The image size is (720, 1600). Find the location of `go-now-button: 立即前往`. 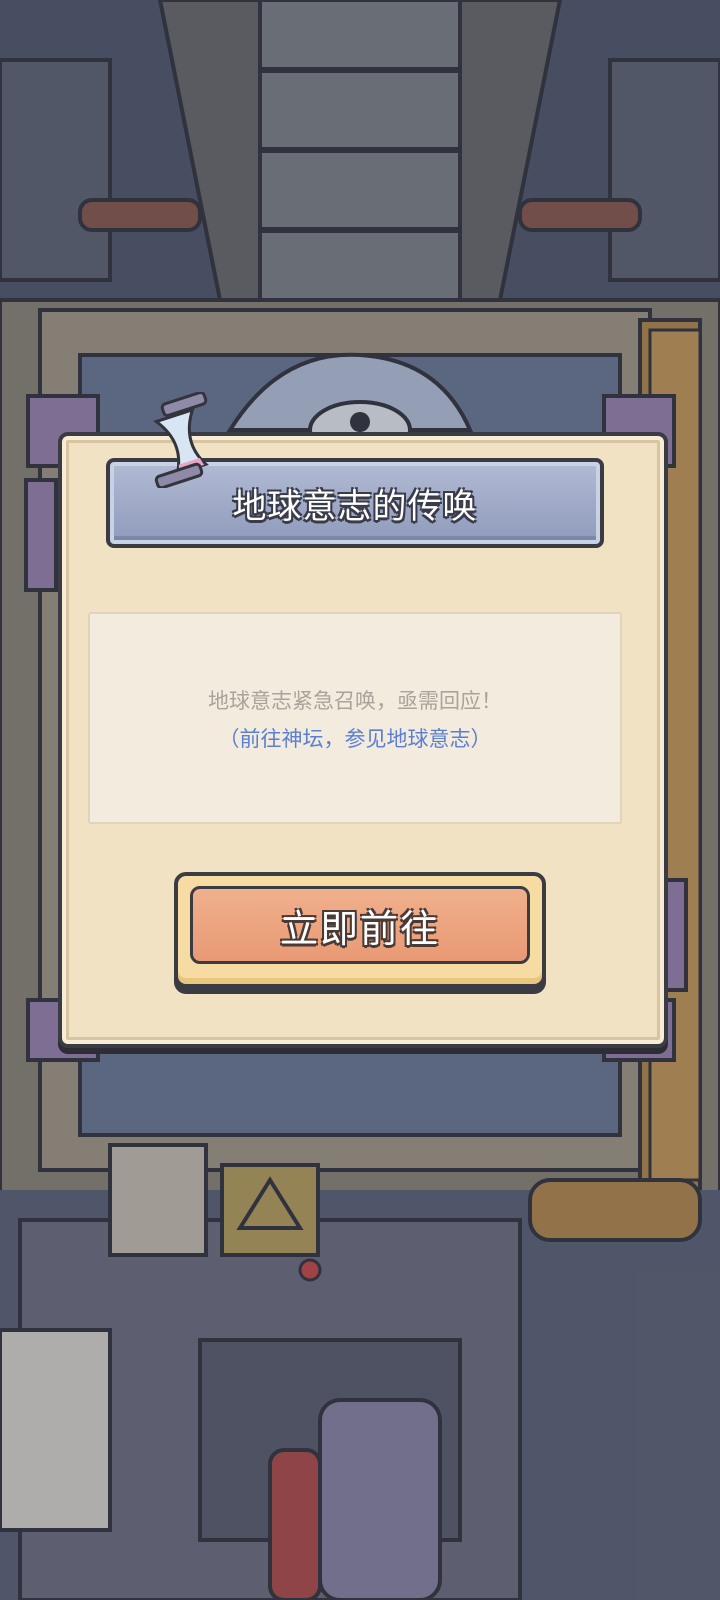

go-now-button: 立即前往 is located at coordinates (360, 930).